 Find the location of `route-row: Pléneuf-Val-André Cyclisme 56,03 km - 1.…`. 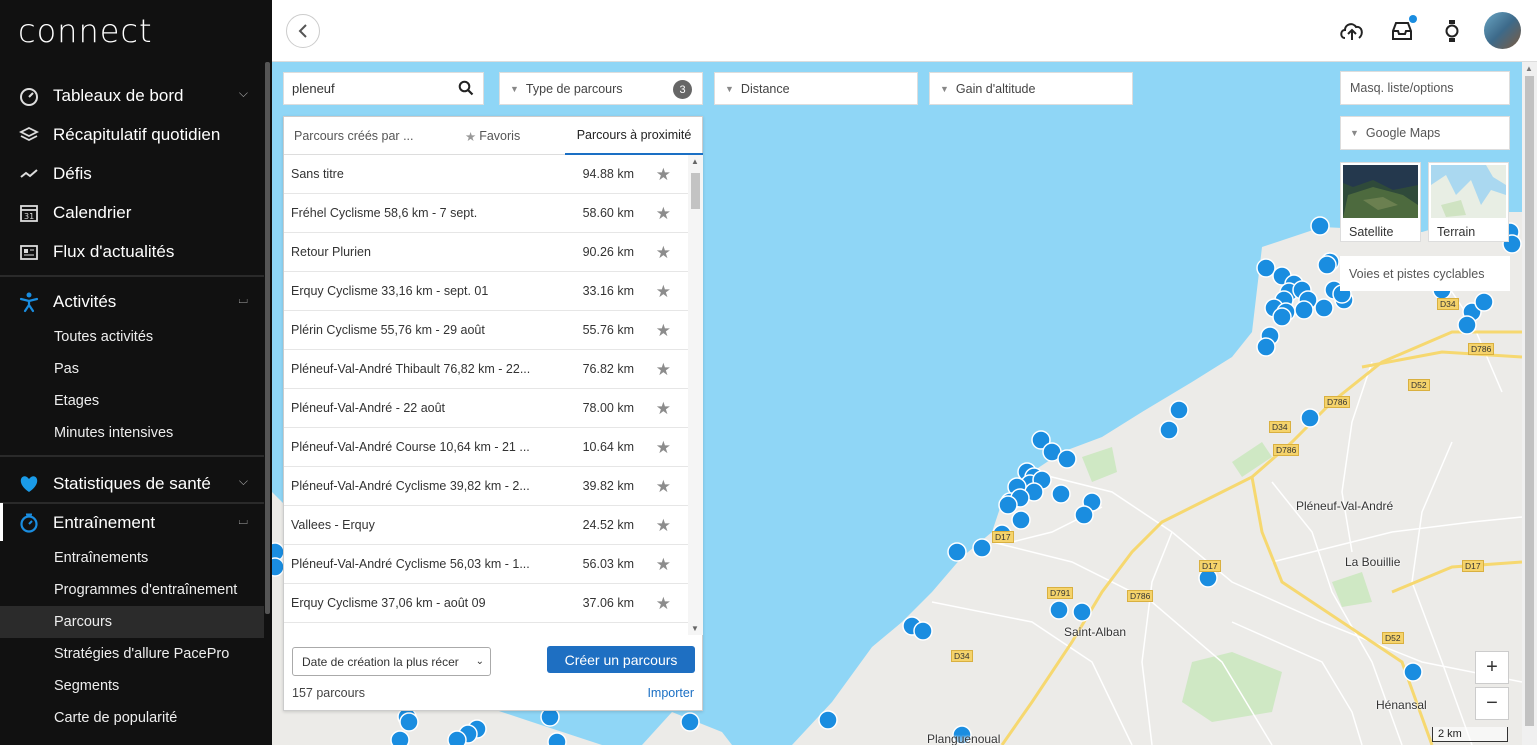

route-row: Pléneuf-Val-André Cyclisme 56,03 km - 1.… is located at coordinates (486, 564).